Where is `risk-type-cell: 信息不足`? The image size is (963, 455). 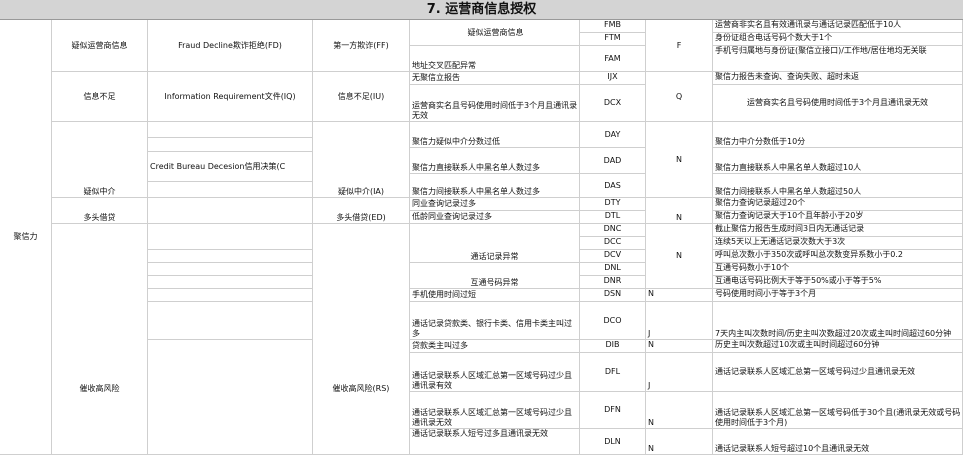
risk-type-cell: 信息不足 is located at coordinates (100, 97).